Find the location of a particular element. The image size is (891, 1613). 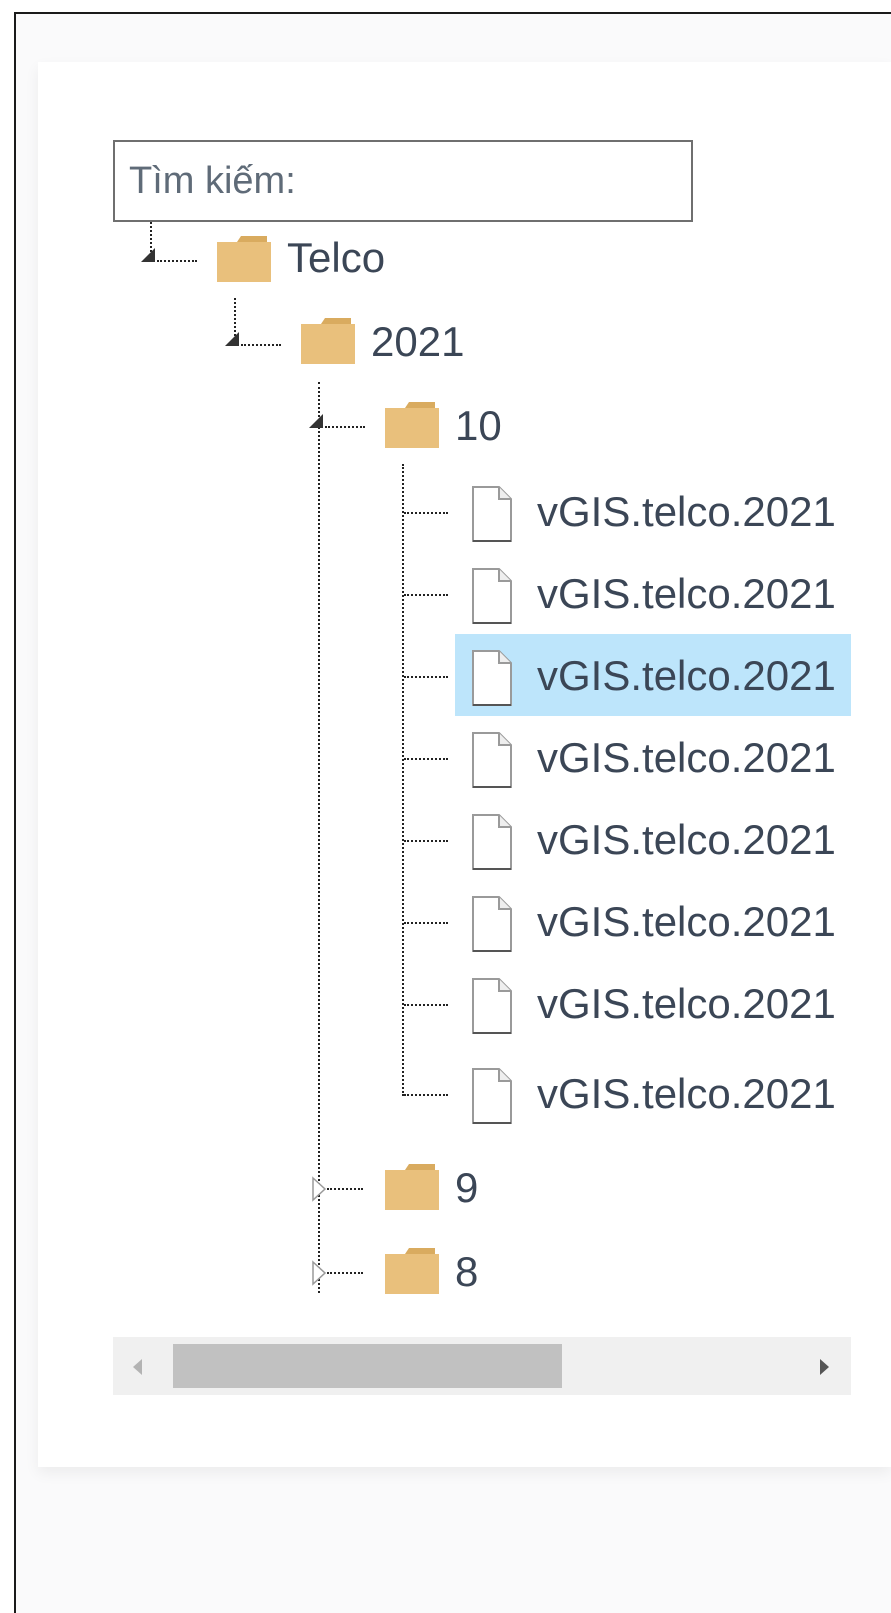

scroll-right-arrow-icon is located at coordinates (824, 1367).